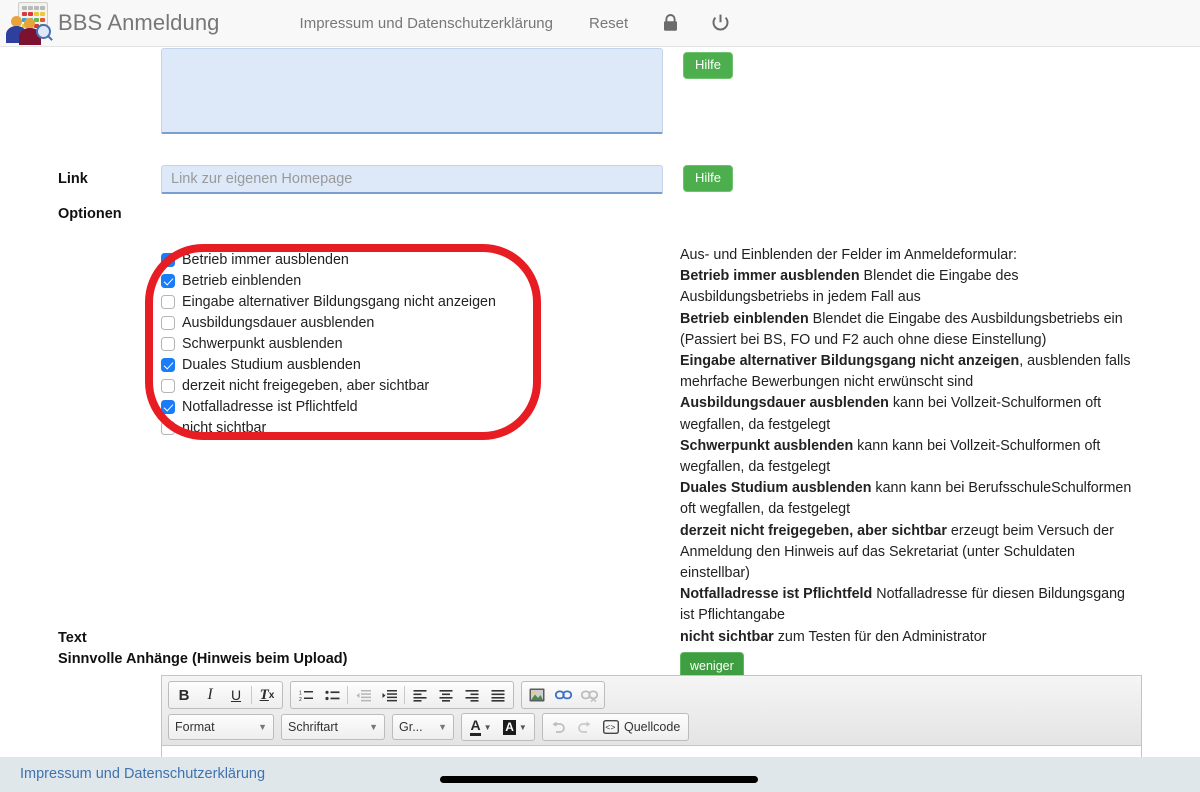 This screenshot has width=1200, height=792. What do you see at coordinates (210, 695) in the screenshot?
I see `italic-icon: I` at bounding box center [210, 695].